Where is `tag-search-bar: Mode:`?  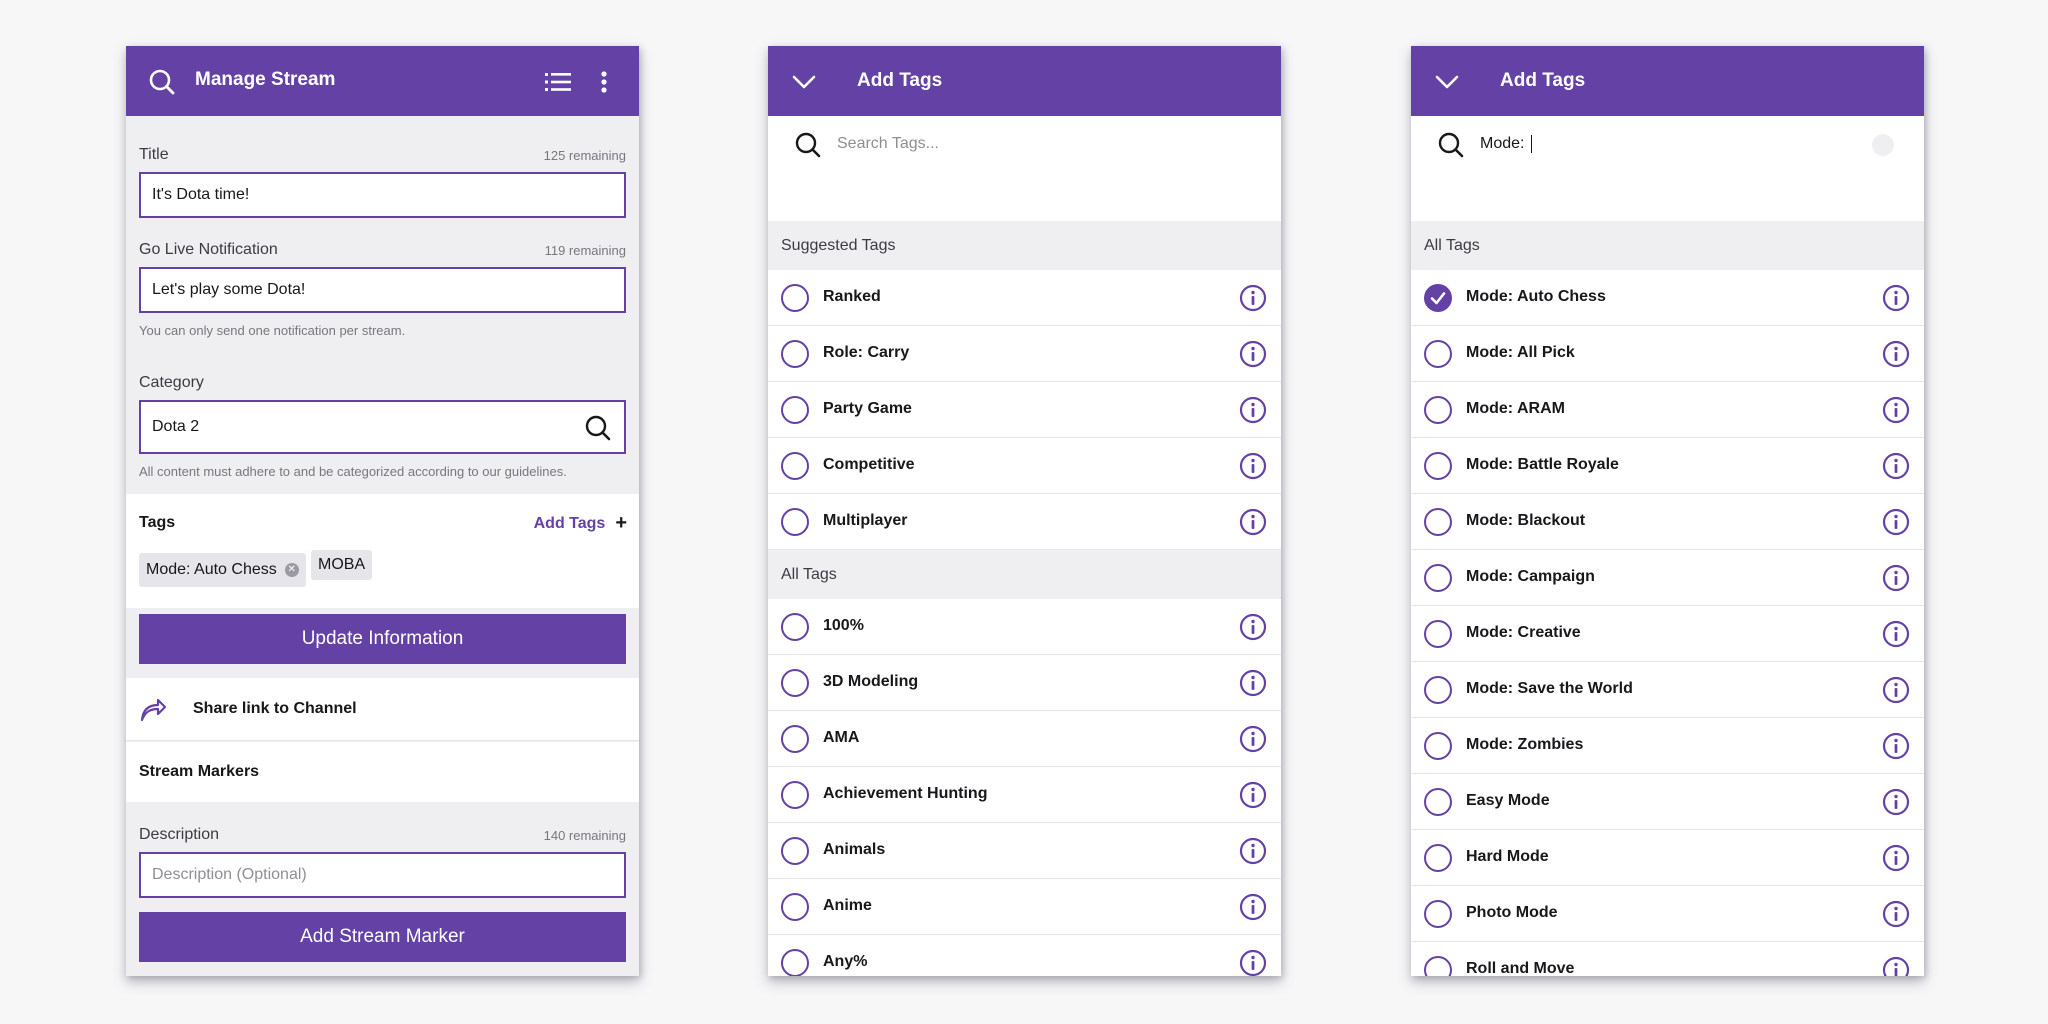
tag-search-bar: Mode: is located at coordinates (1667, 145).